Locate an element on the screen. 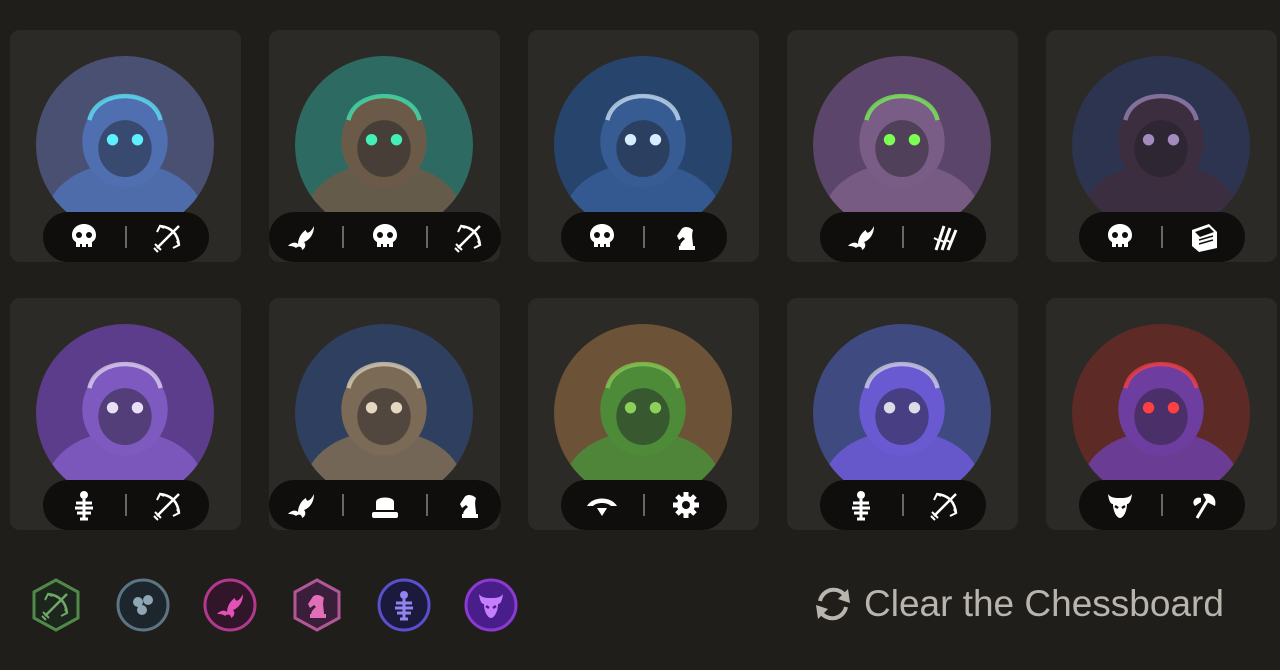  hero-card-skull-mage is located at coordinates (643, 146).